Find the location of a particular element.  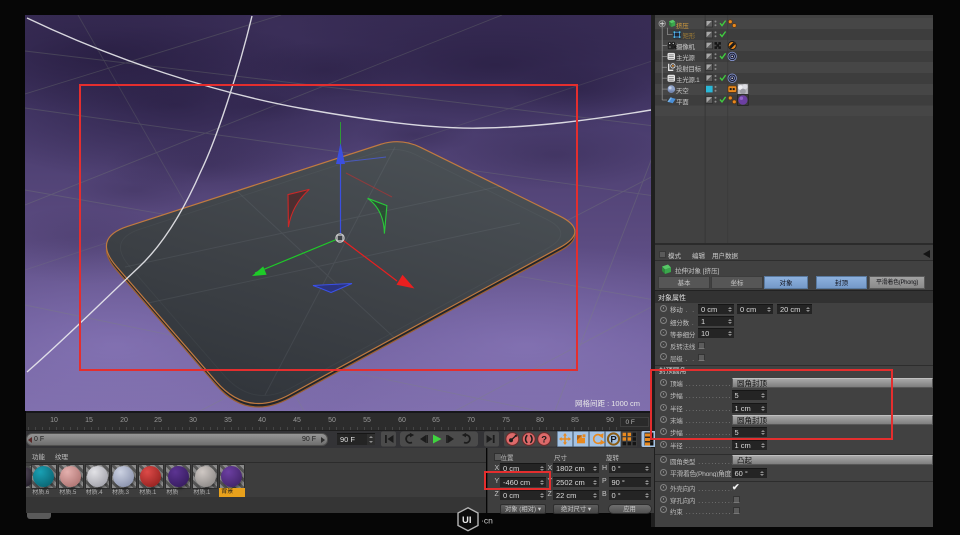

svg-text: ·cn is located at coordinates (487, 521).